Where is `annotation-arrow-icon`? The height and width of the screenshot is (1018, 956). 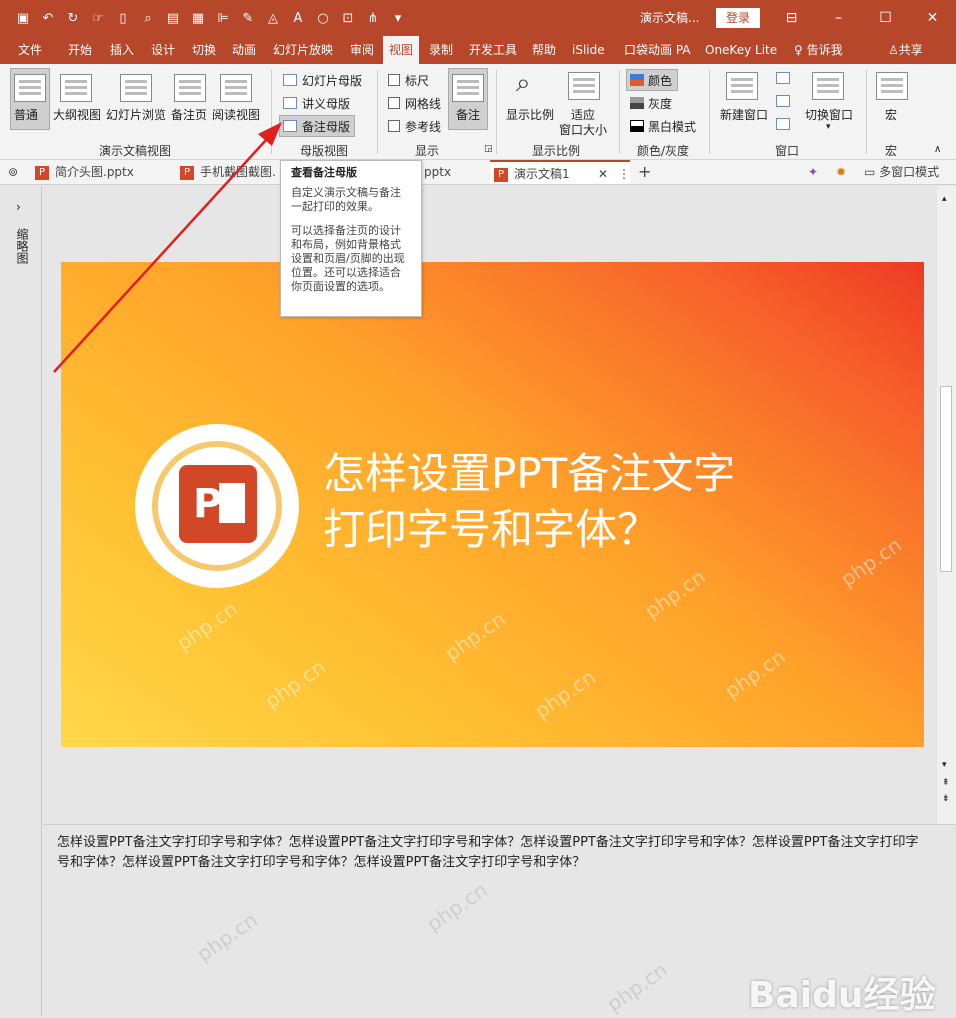
annotation-arrow-icon is located at coordinates (167, 247).